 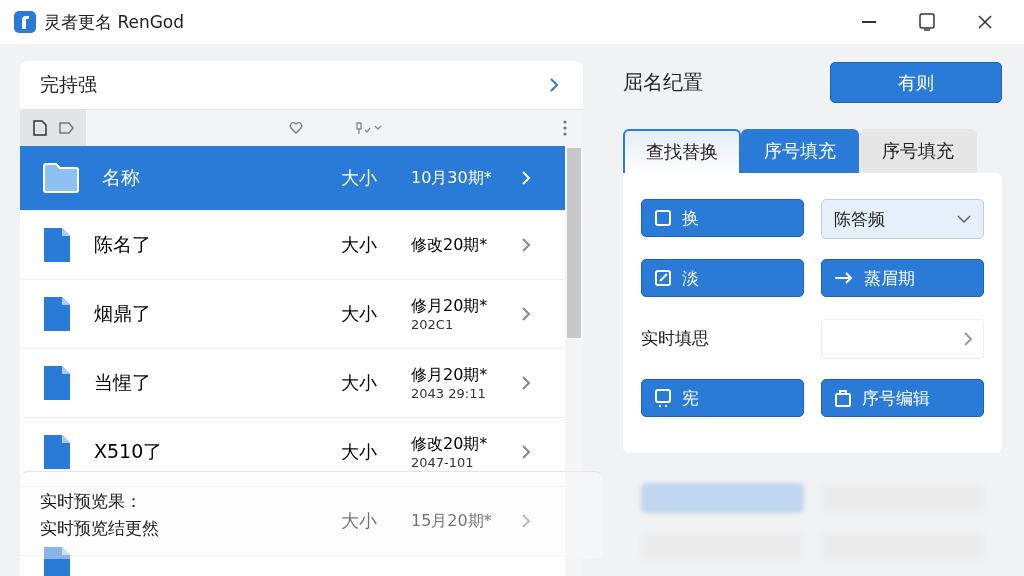 What do you see at coordinates (663, 82) in the screenshot?
I see `settings-title: 屈名纪置` at bounding box center [663, 82].